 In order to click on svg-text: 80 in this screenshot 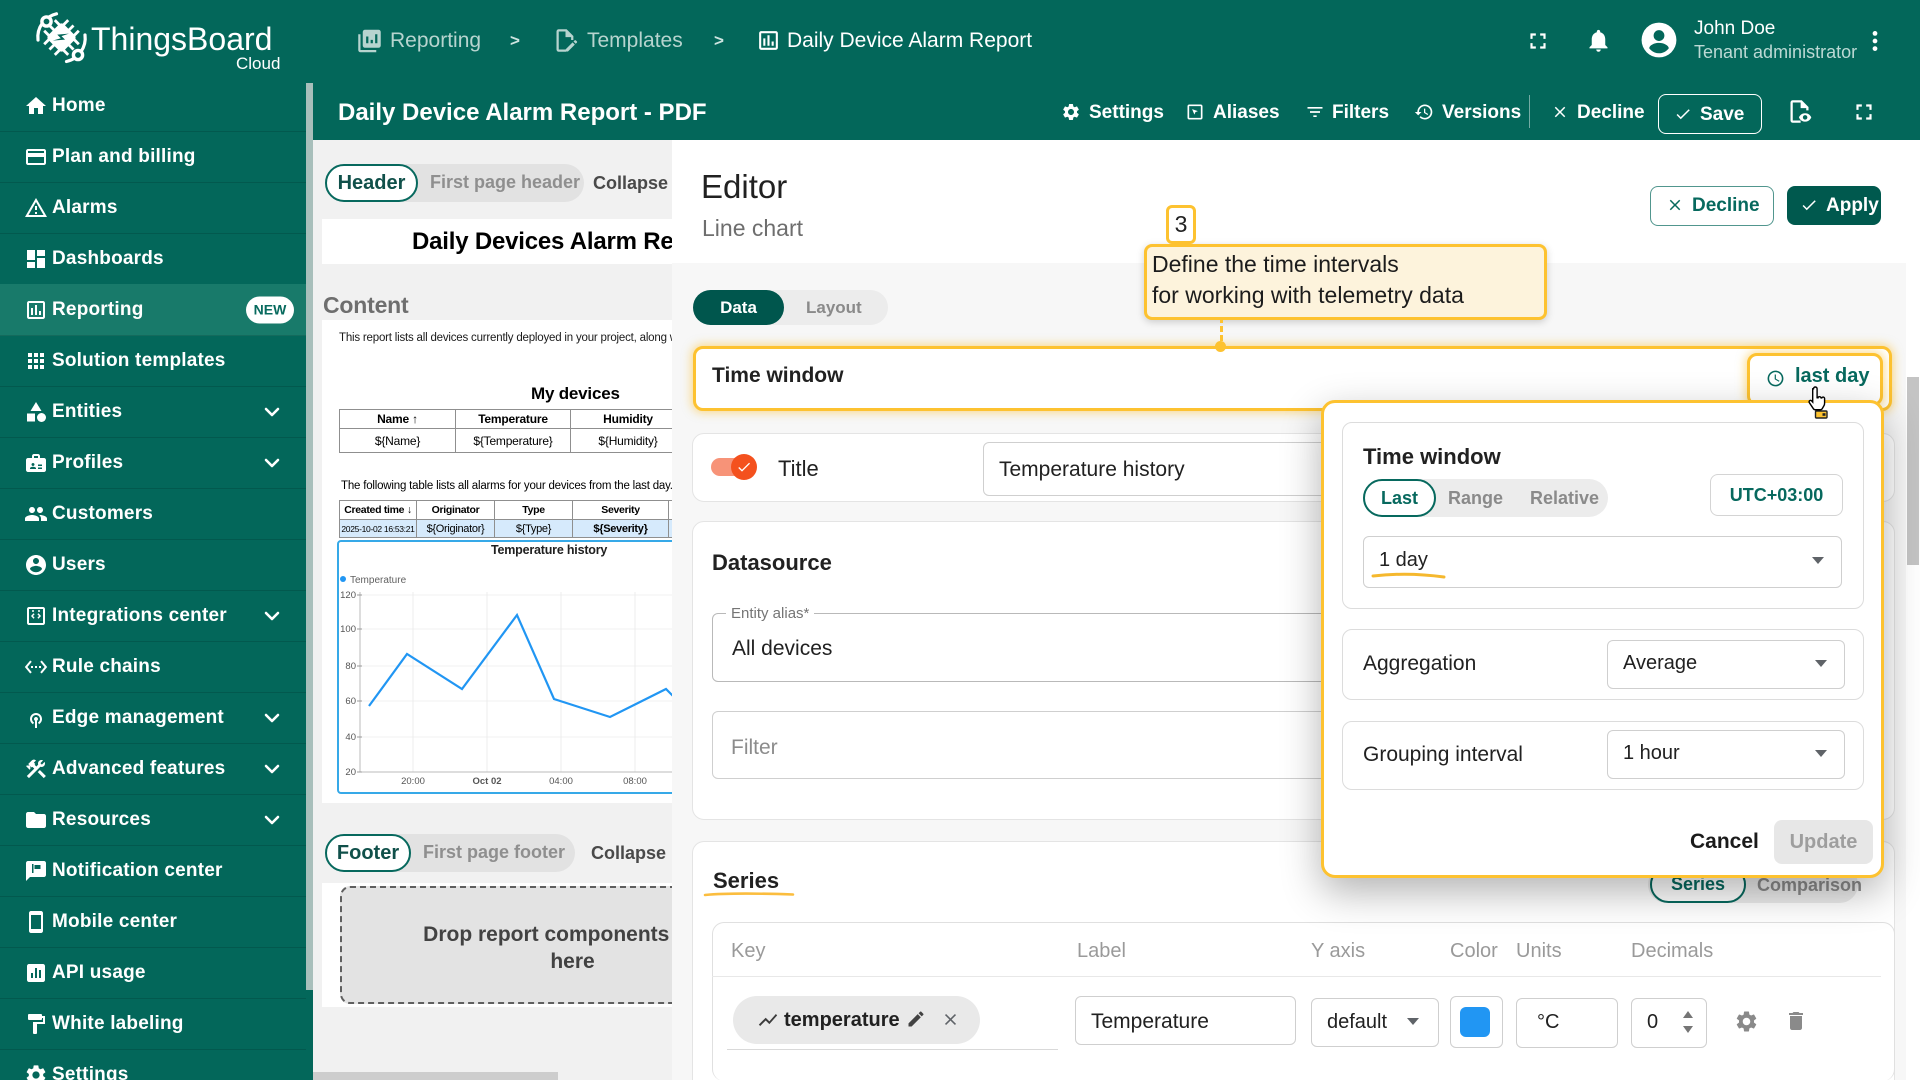, I will do `click(350, 666)`.